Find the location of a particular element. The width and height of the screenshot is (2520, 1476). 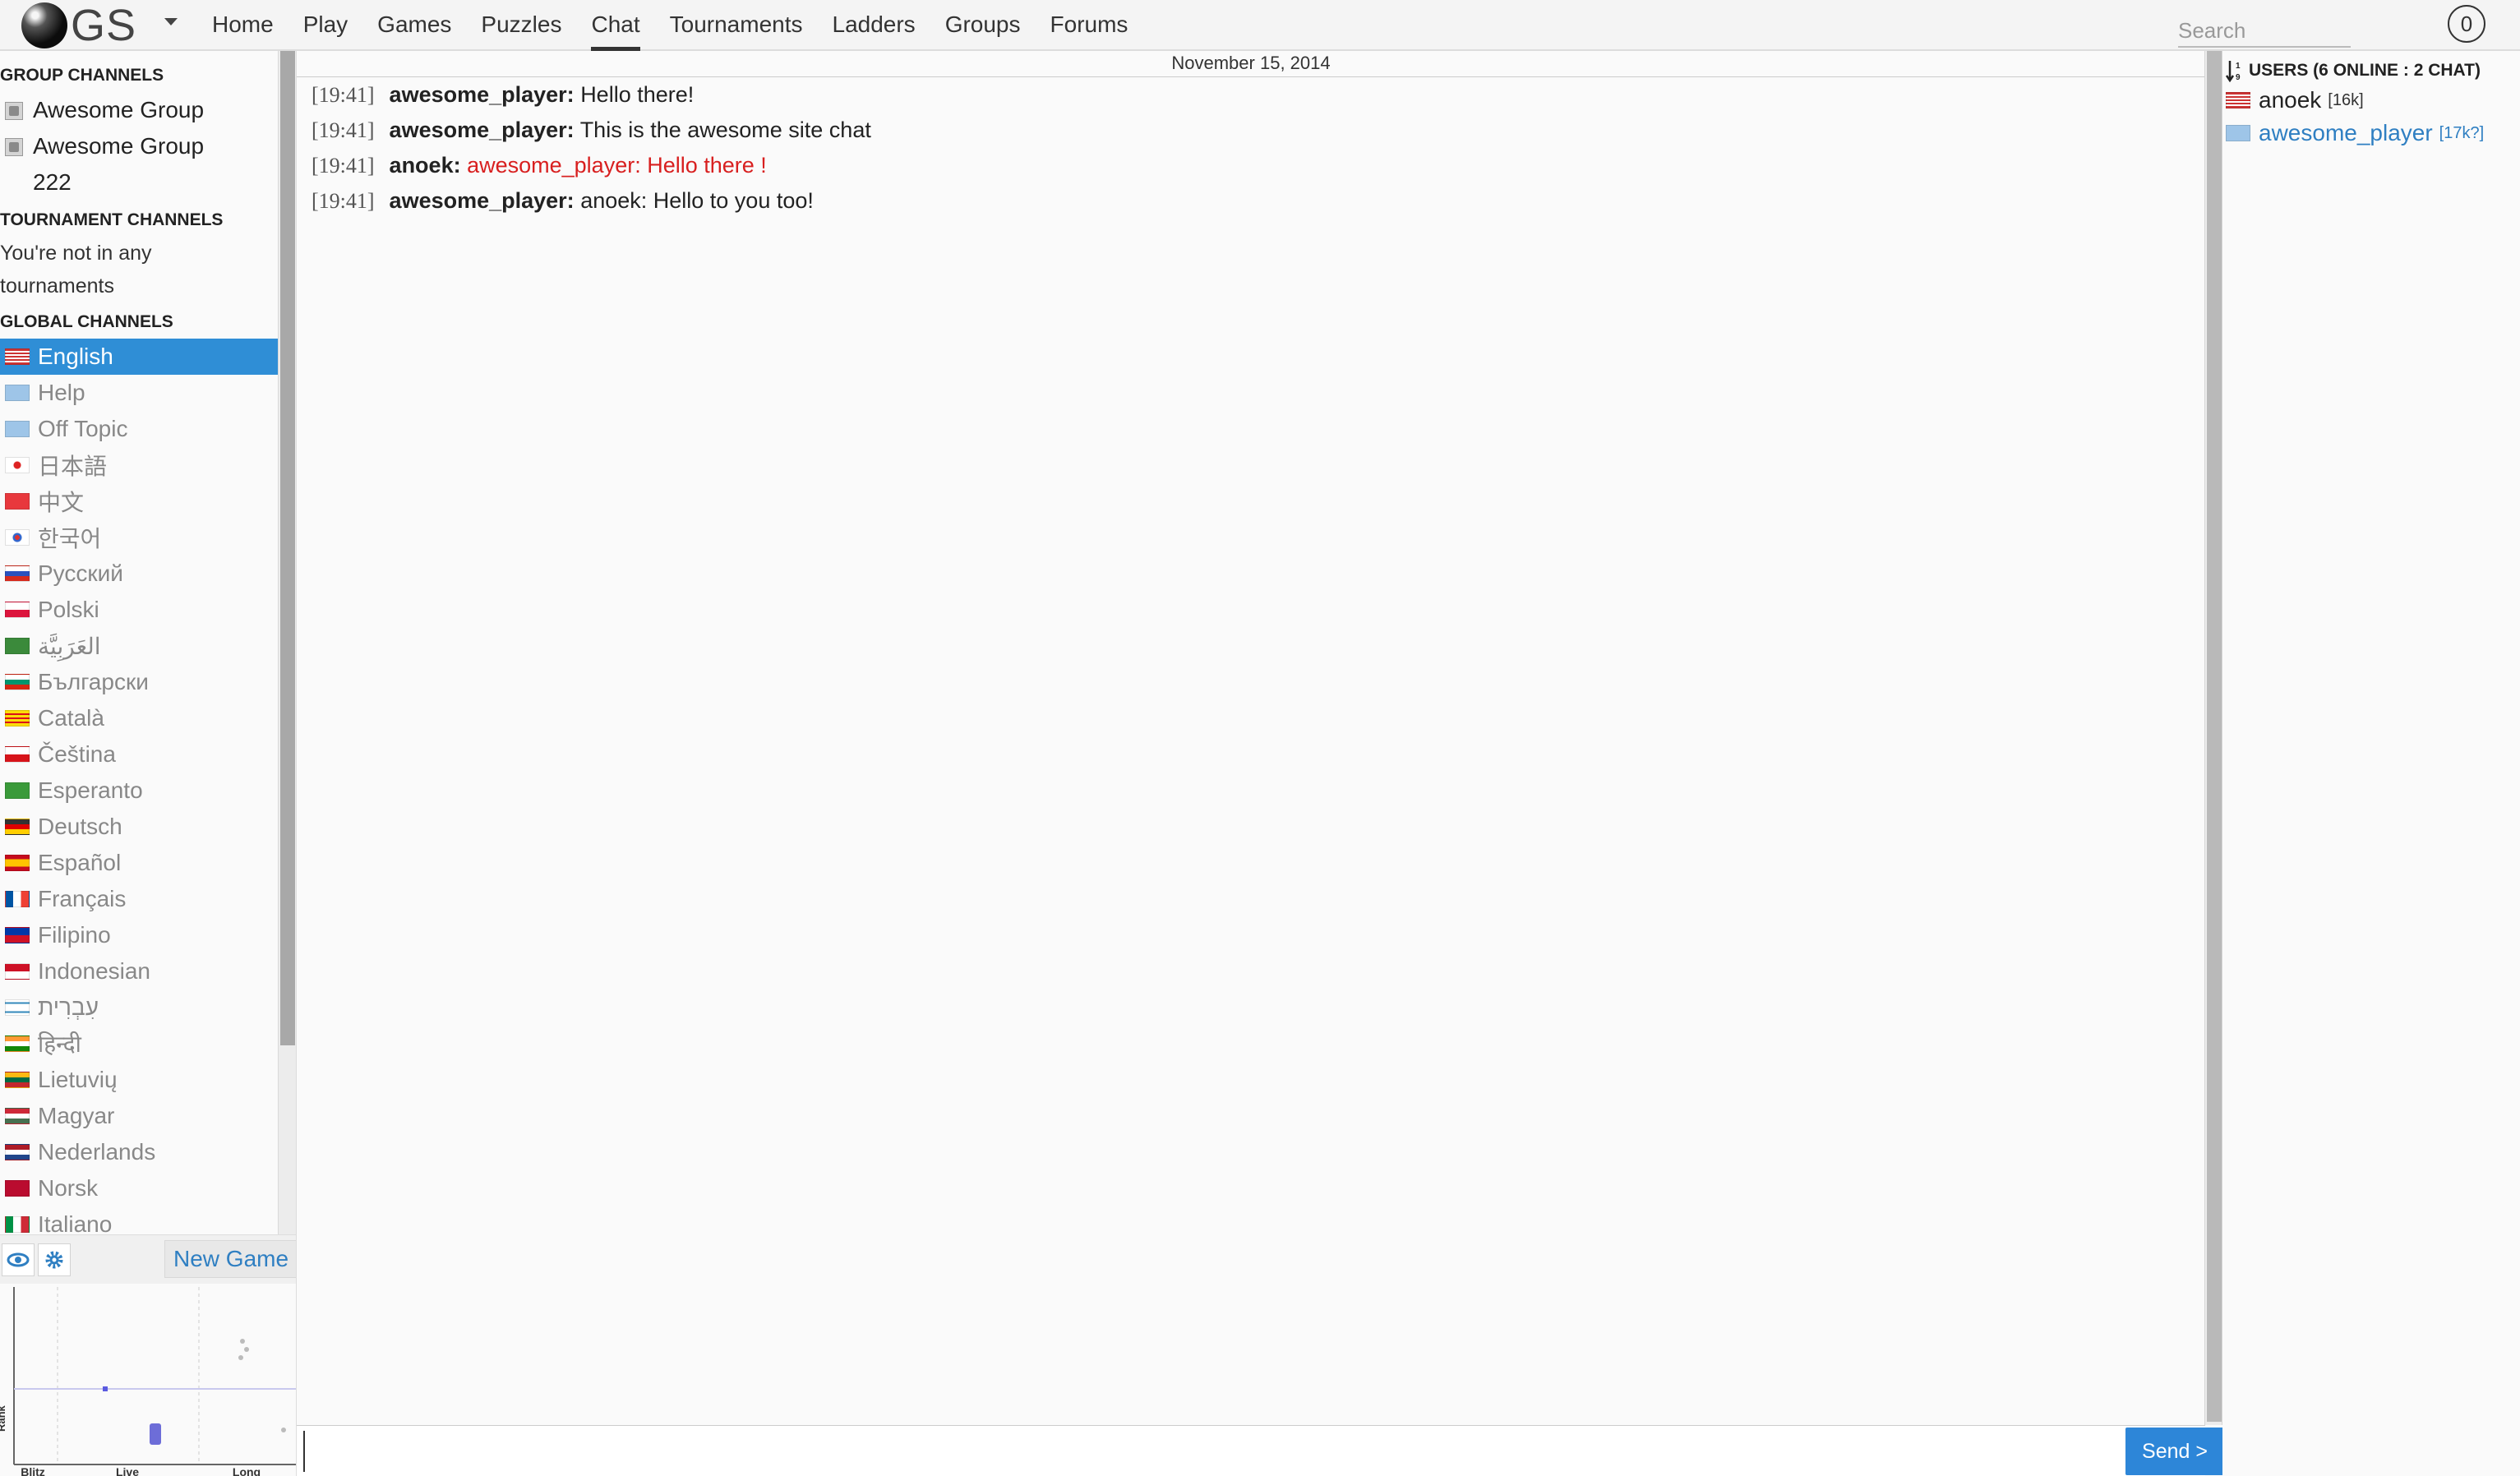

channel-item-us: English is located at coordinates (139, 357).